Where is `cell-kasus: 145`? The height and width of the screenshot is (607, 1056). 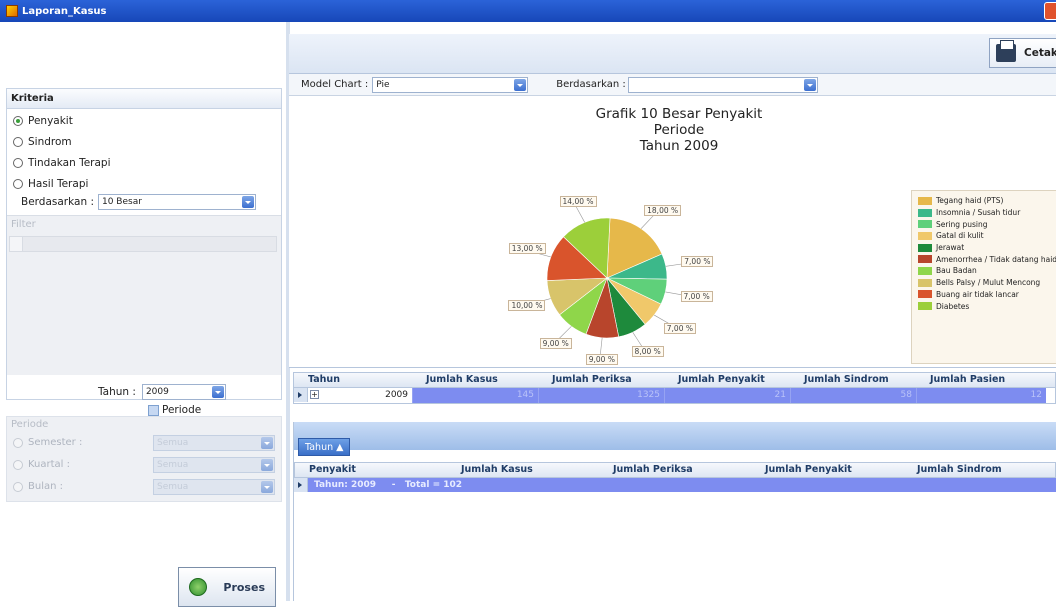
cell-kasus: 145 is located at coordinates (475, 395).